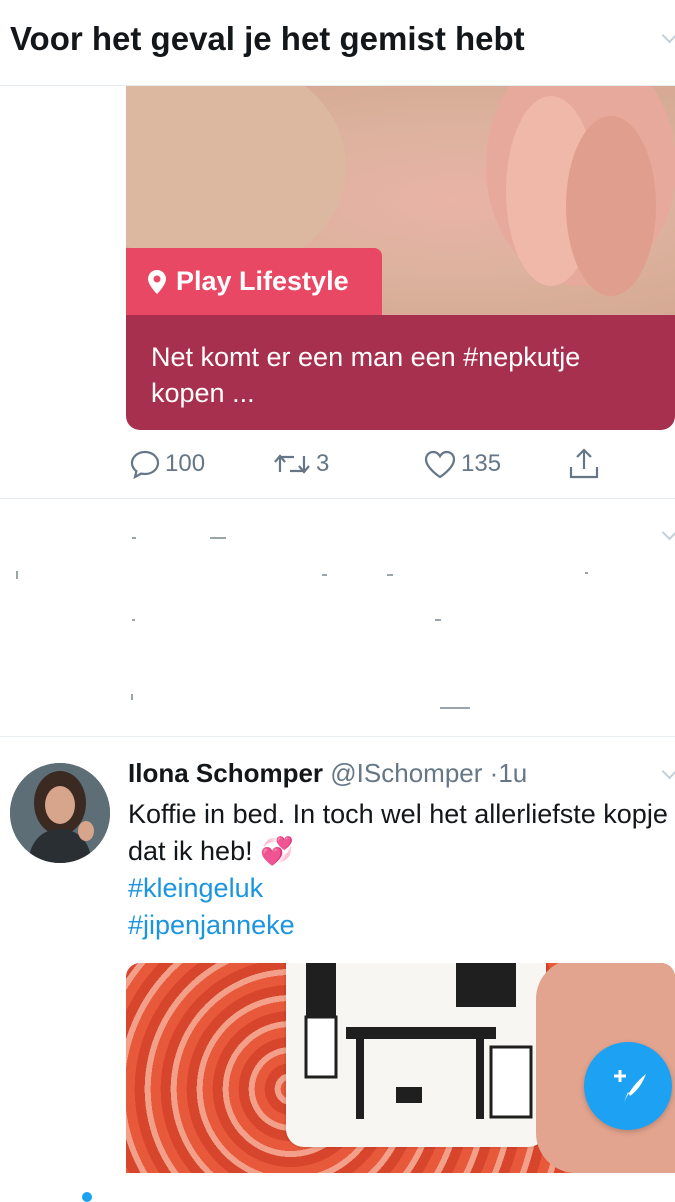  I want to click on card-location-tag: Play Lifestyle, so click(254, 281).